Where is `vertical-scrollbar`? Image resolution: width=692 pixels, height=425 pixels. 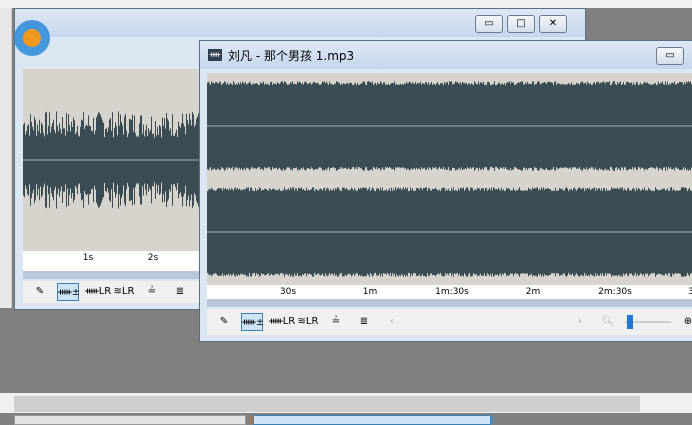
vertical-scrollbar is located at coordinates (6, 158).